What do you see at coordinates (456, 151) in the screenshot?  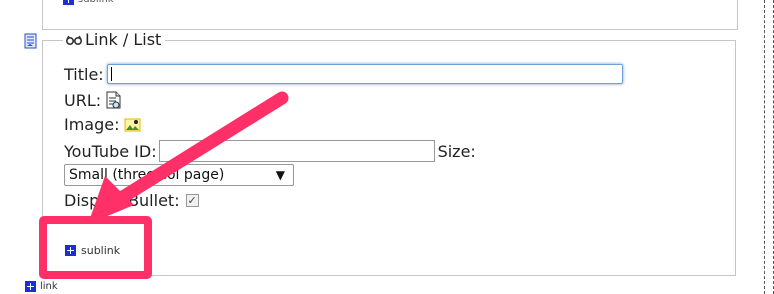 I see `size-label: Size:` at bounding box center [456, 151].